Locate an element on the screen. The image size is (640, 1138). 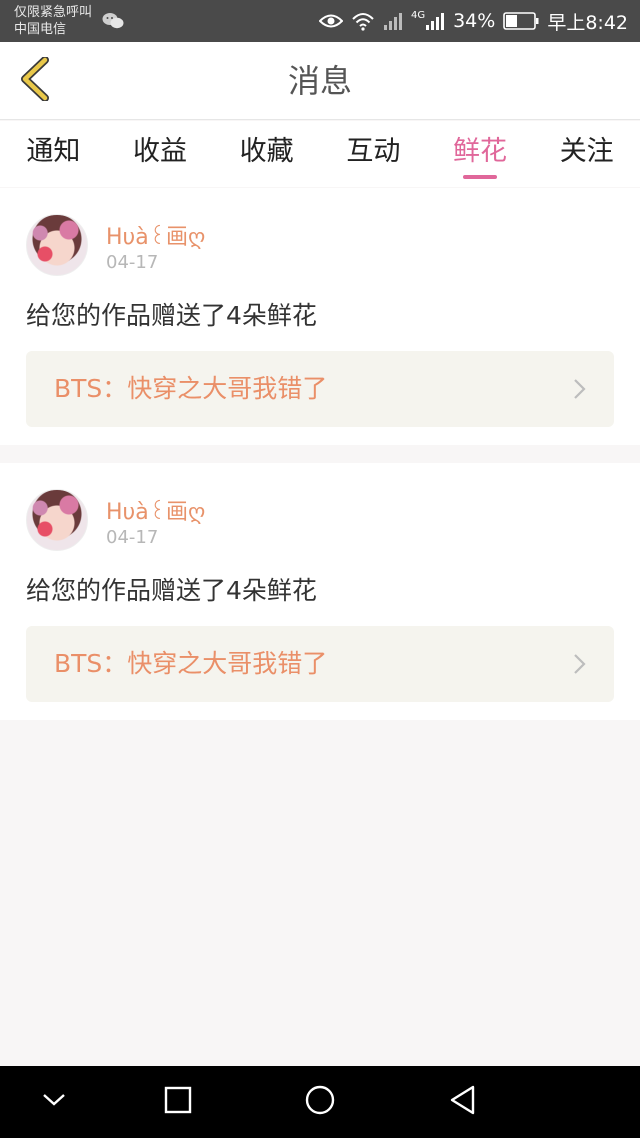
eye-icon is located at coordinates (330, 21).